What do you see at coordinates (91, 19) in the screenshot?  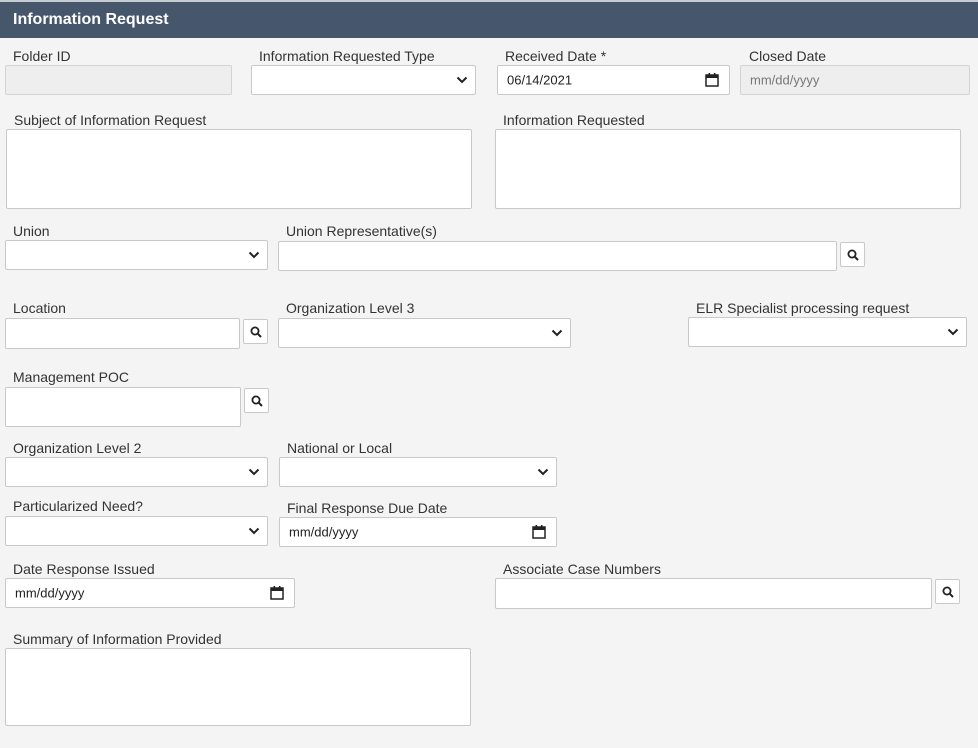 I see `panel-title: Information Request` at bounding box center [91, 19].